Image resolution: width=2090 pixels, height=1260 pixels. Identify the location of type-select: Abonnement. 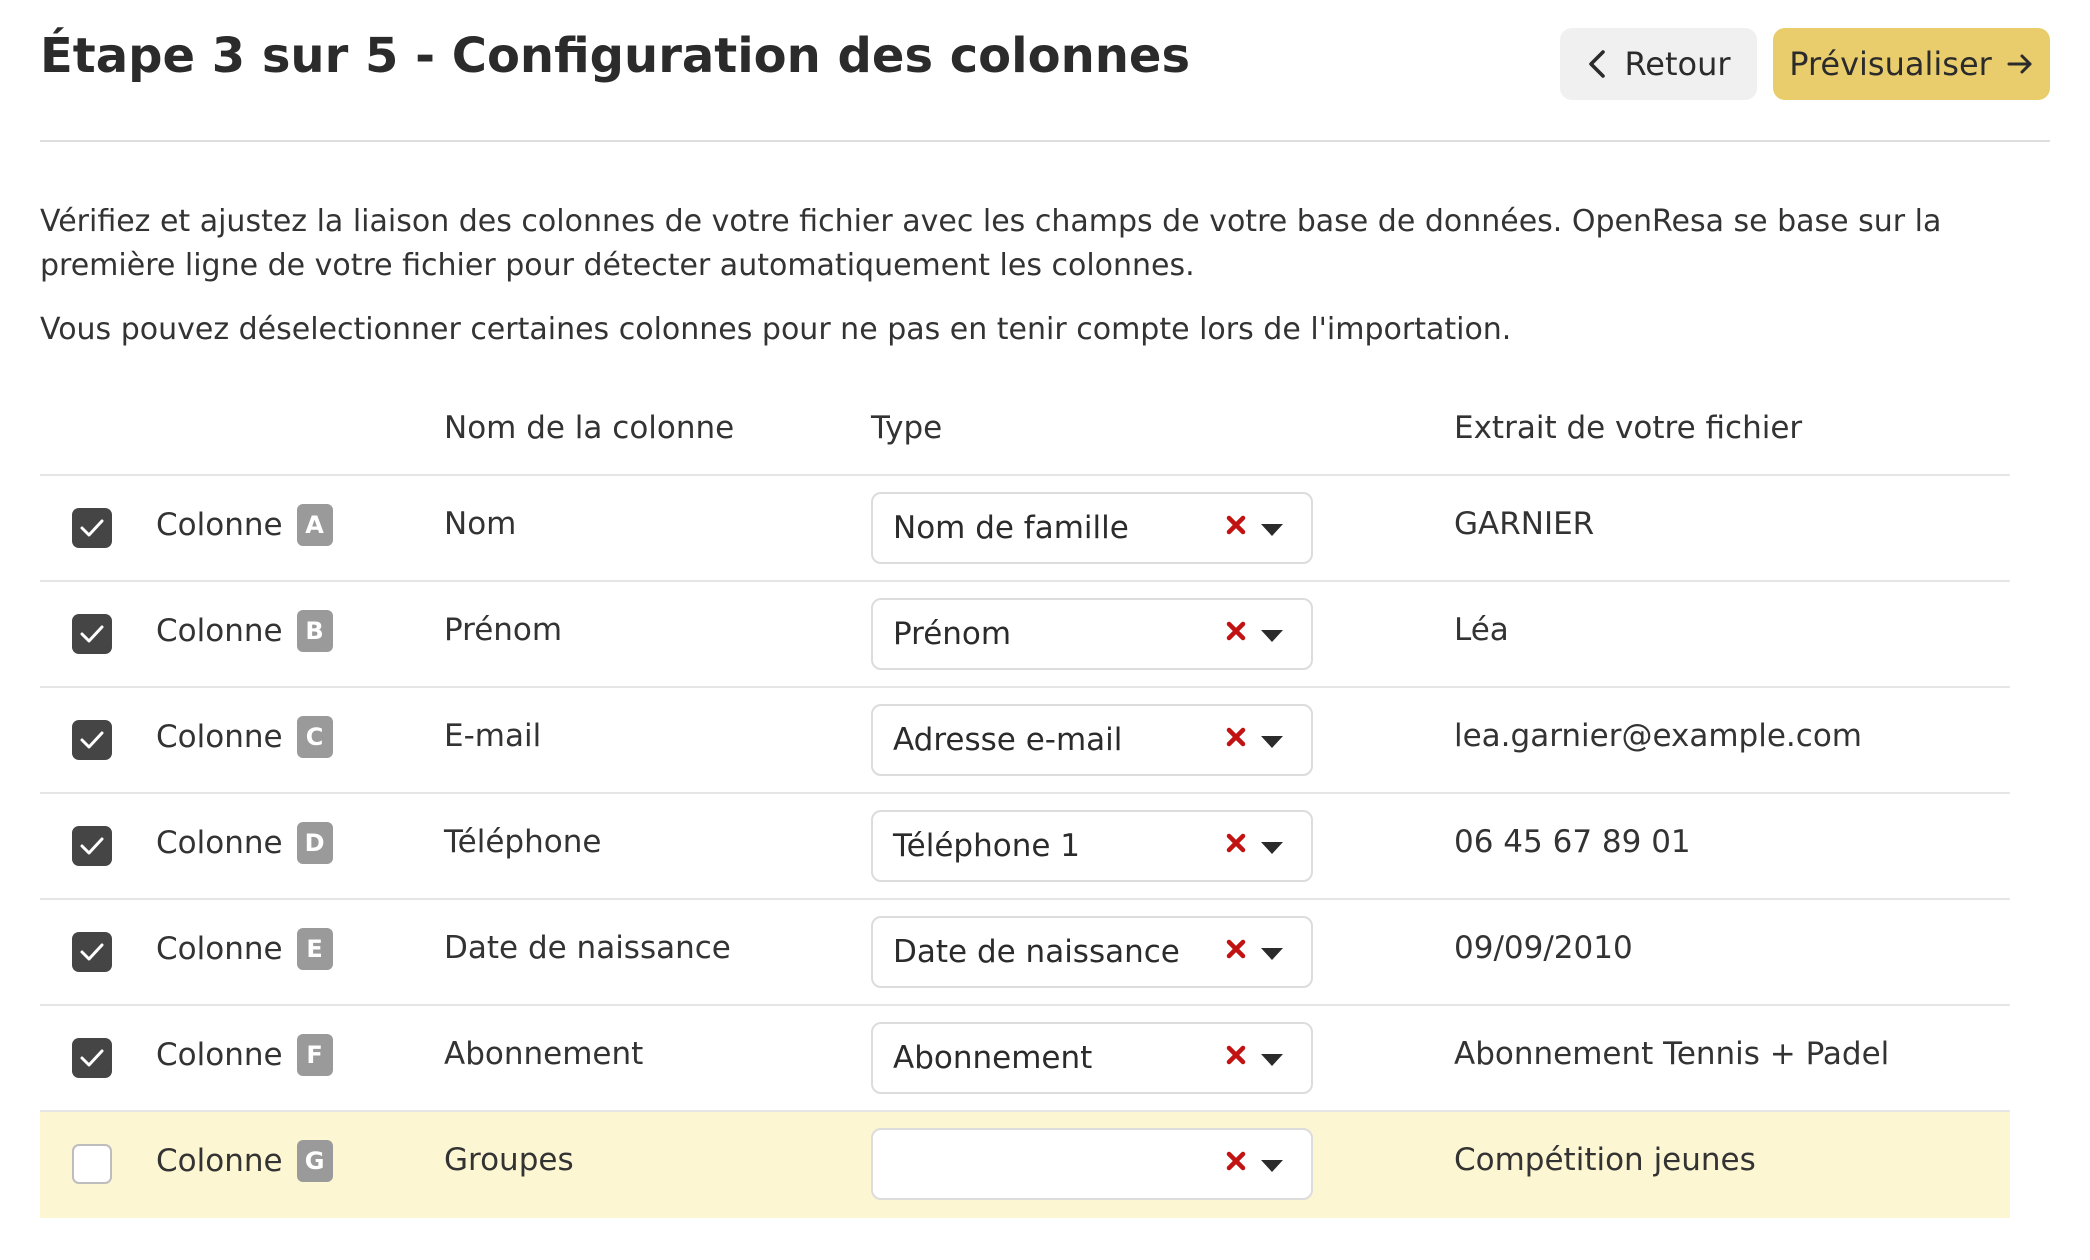
(1092, 1058).